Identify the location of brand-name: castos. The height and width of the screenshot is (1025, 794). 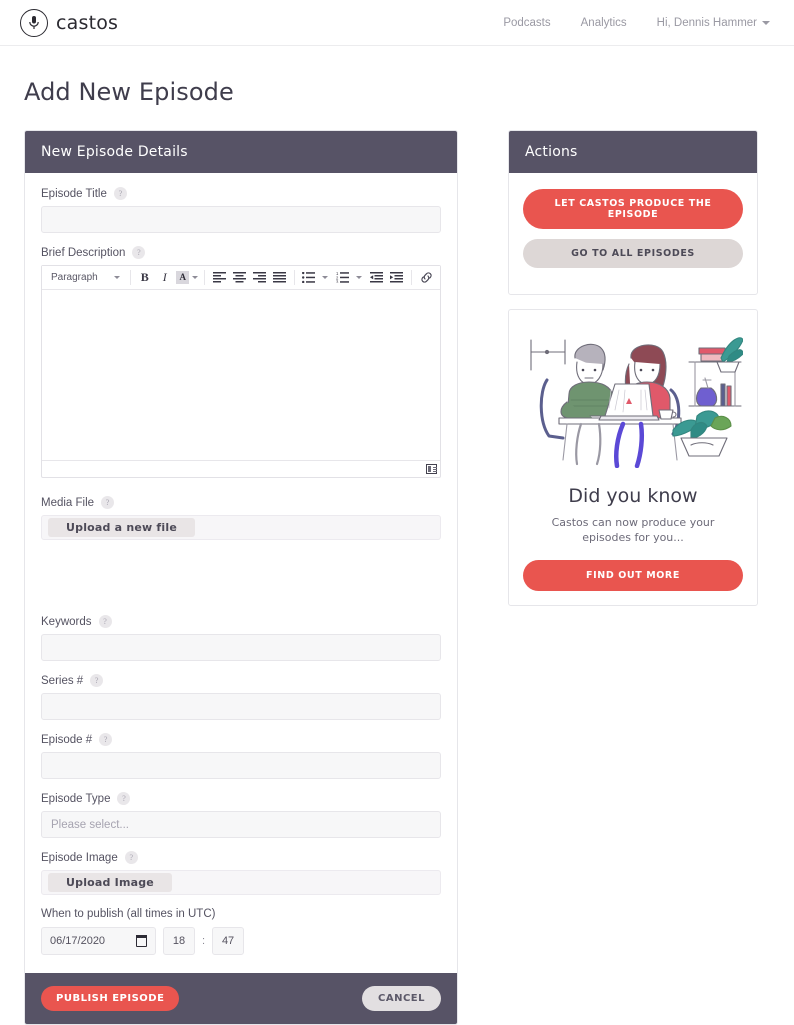
(87, 22).